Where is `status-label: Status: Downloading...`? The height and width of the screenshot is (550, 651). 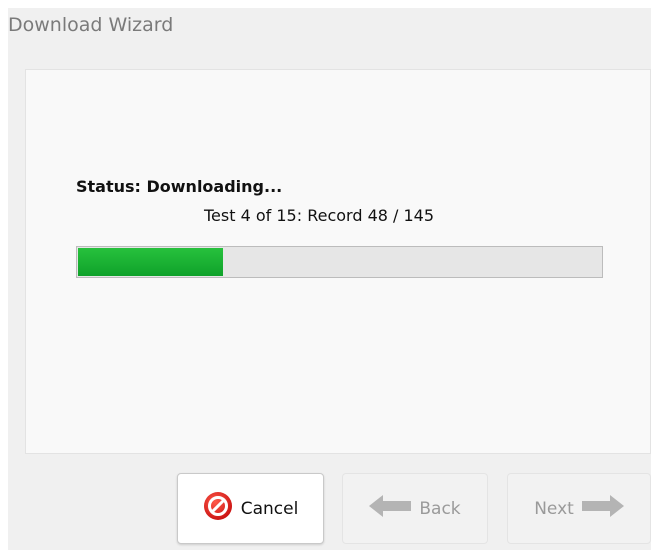 status-label: Status: Downloading... is located at coordinates (179, 186).